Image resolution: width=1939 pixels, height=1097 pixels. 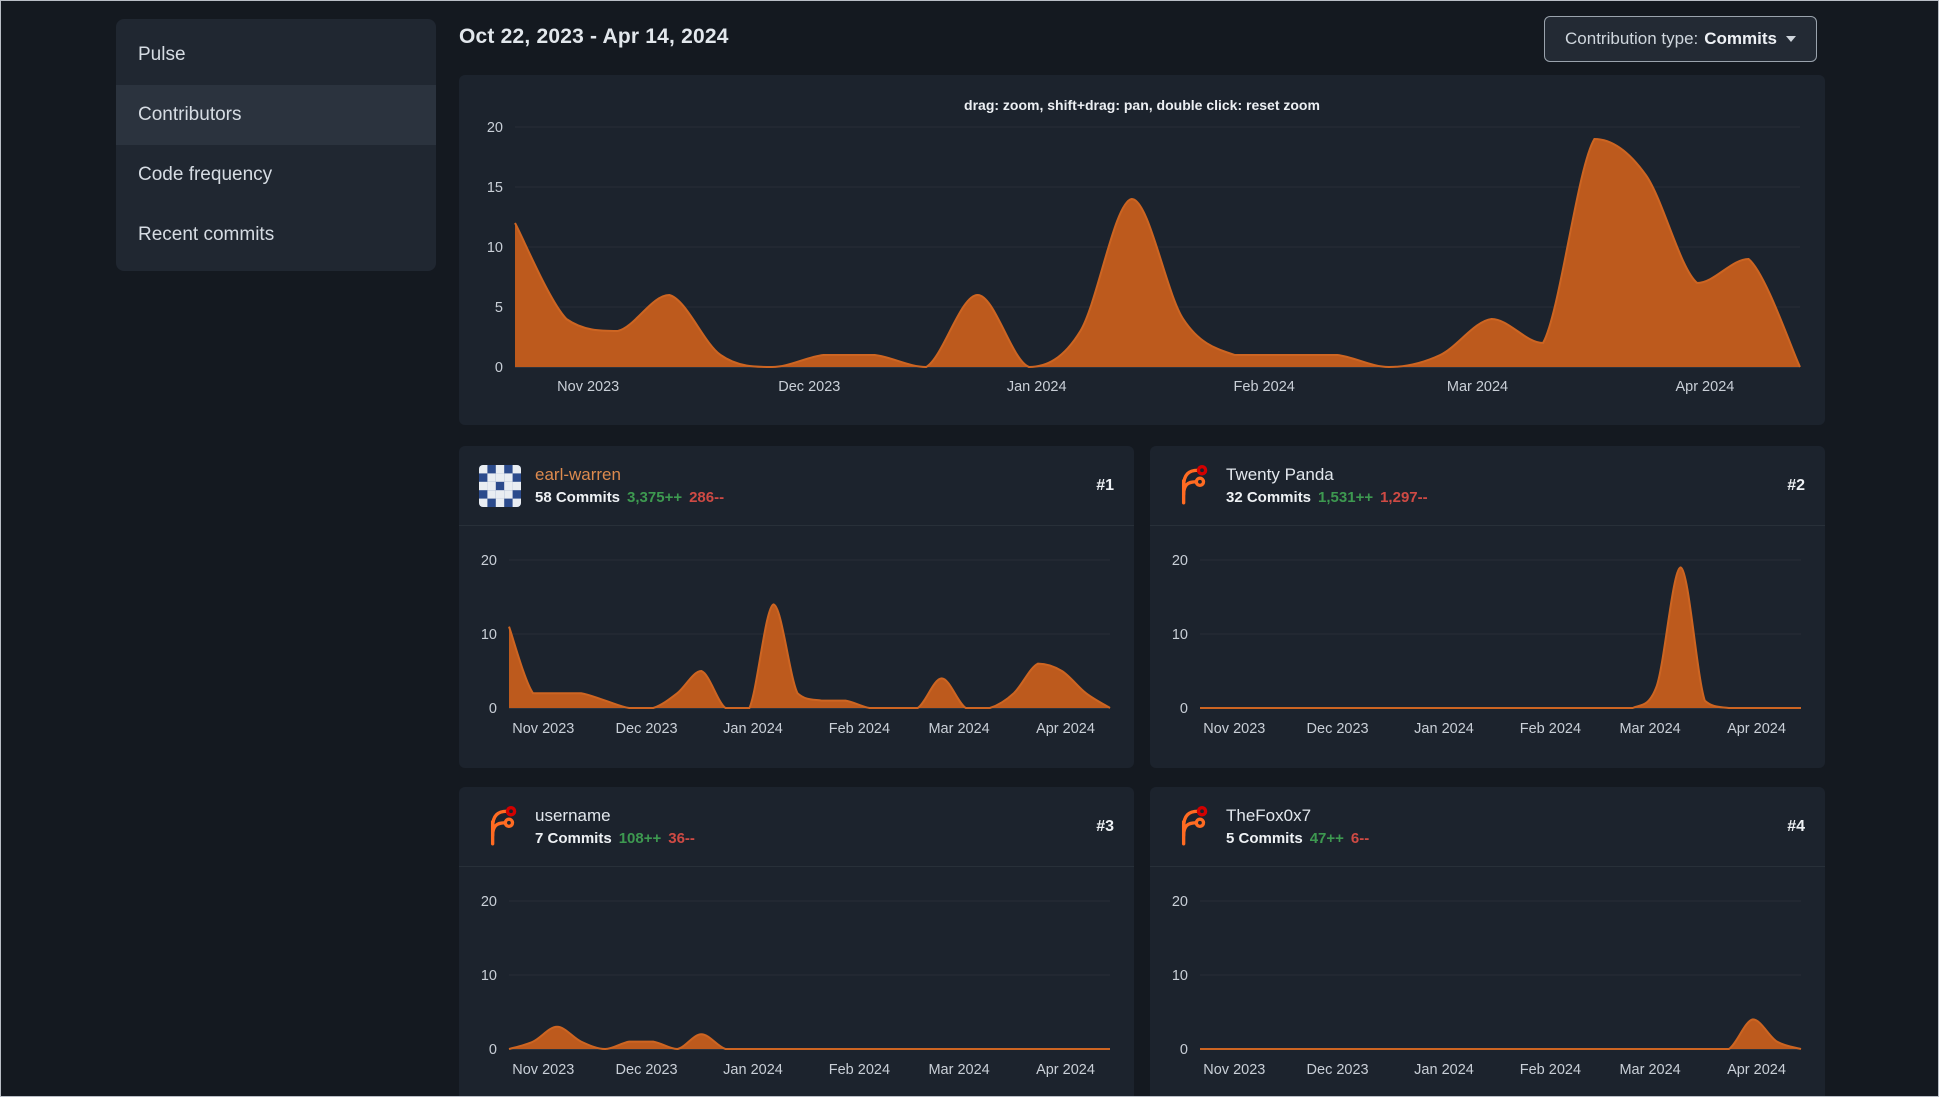 What do you see at coordinates (796, 827) in the screenshot?
I see `contributor-card-header: username 7 Commits 108++ 36-- #3` at bounding box center [796, 827].